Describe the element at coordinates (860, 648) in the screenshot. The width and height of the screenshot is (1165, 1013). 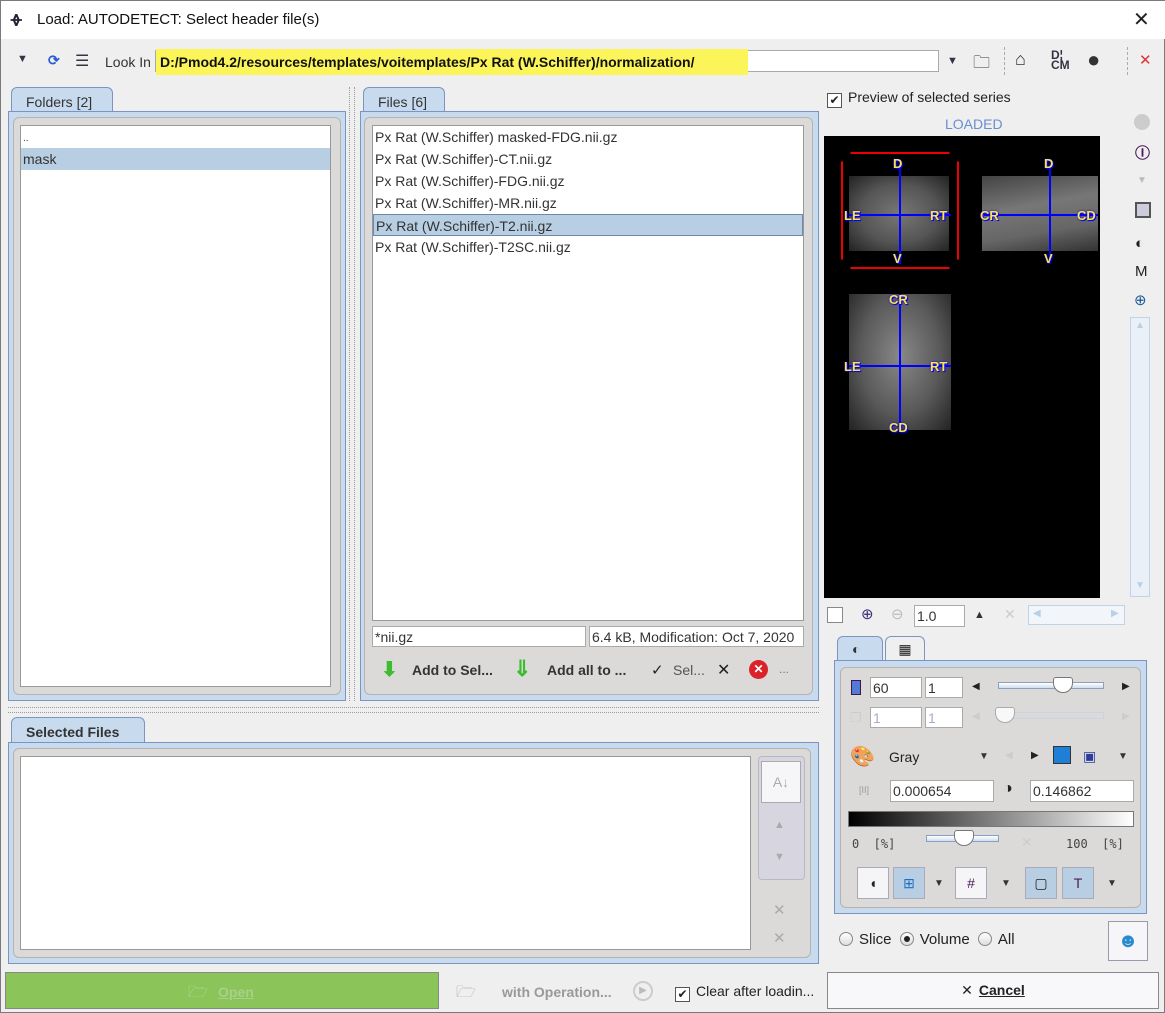
I see `tab-color-settings: ◐` at that location.